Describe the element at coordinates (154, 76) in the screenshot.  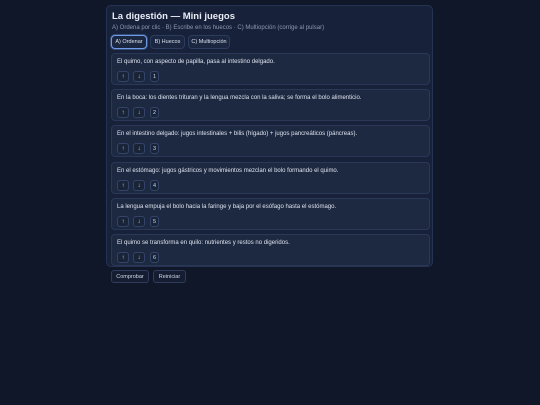
I see `position-badge: 1` at that location.